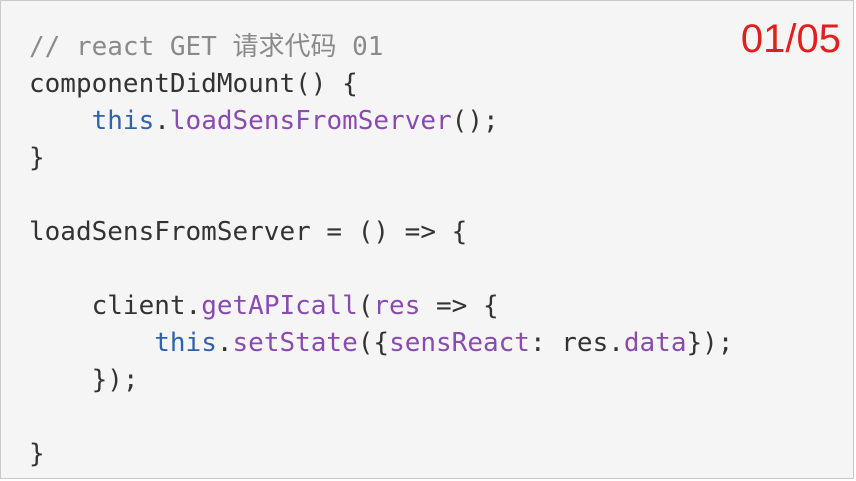  Describe the element at coordinates (295, 343) in the screenshot. I see `code-function: setState` at that location.